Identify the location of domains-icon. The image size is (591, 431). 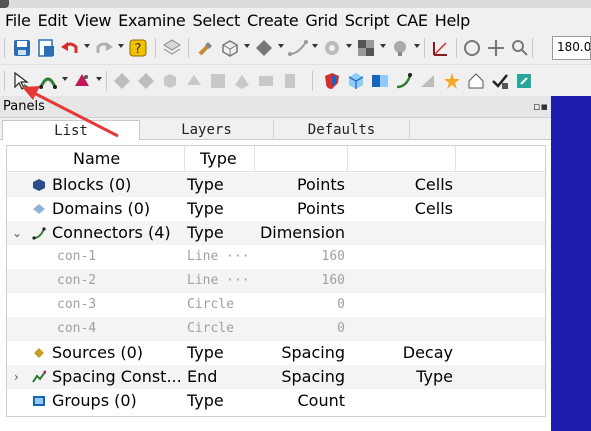
(39, 209).